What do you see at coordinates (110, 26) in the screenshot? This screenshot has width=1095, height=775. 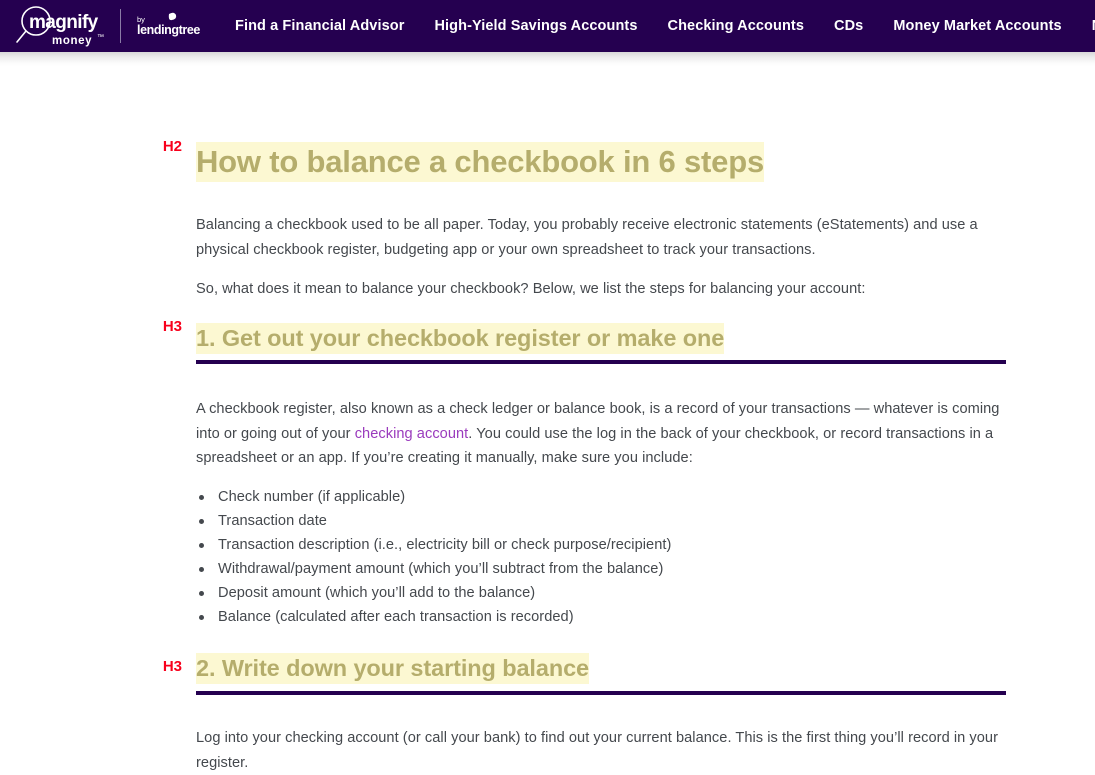 I see `brand-logo-lockup: magnify money ™ by lendingtree` at bounding box center [110, 26].